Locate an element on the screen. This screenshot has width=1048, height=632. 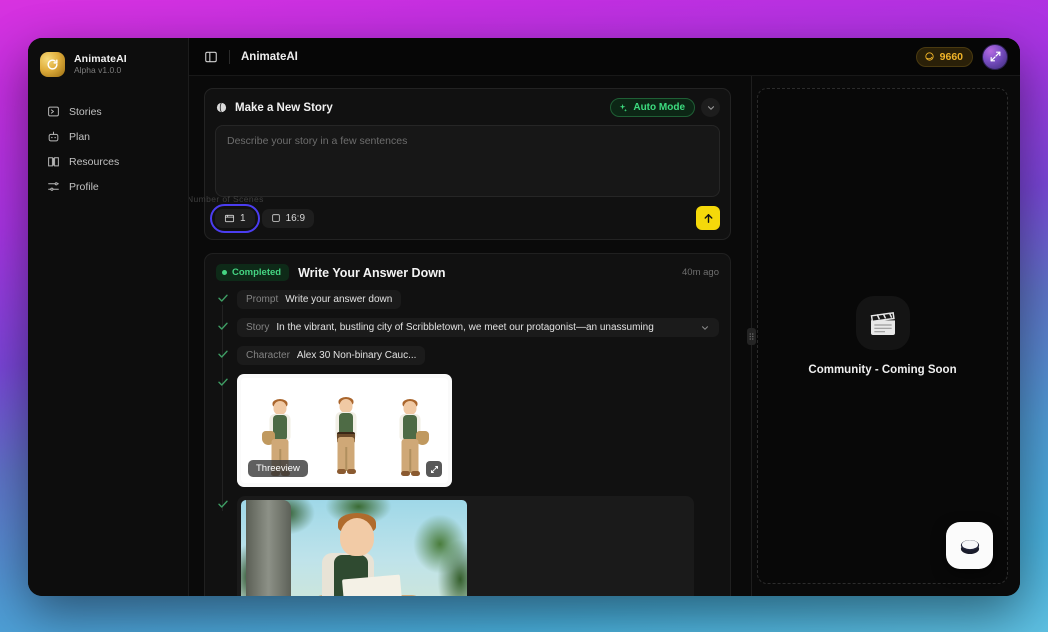
button-puck-icon is located at coordinates (969, 546).